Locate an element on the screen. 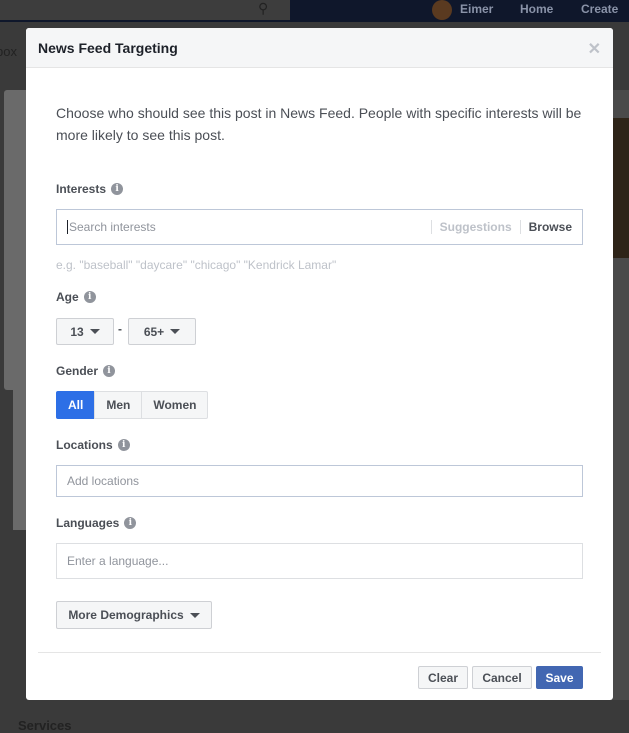 This screenshot has height=733, width=629. more-demographics-label: More Demographics is located at coordinates (126, 615).